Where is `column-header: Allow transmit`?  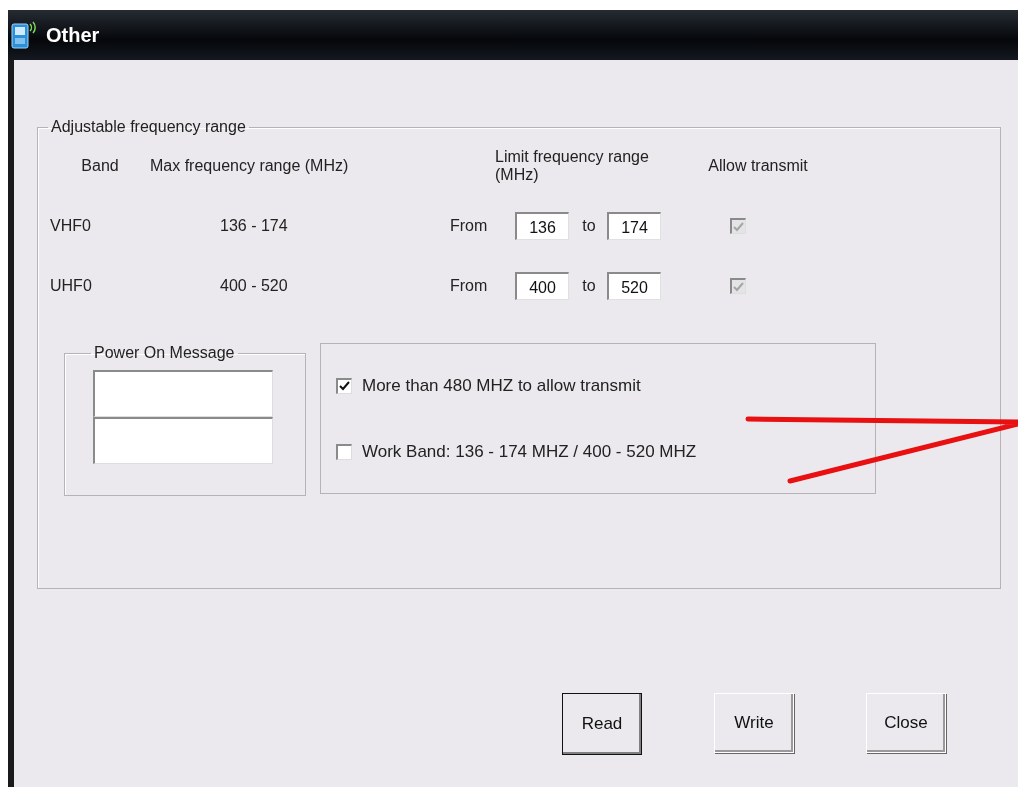 column-header: Allow transmit is located at coordinates (758, 166).